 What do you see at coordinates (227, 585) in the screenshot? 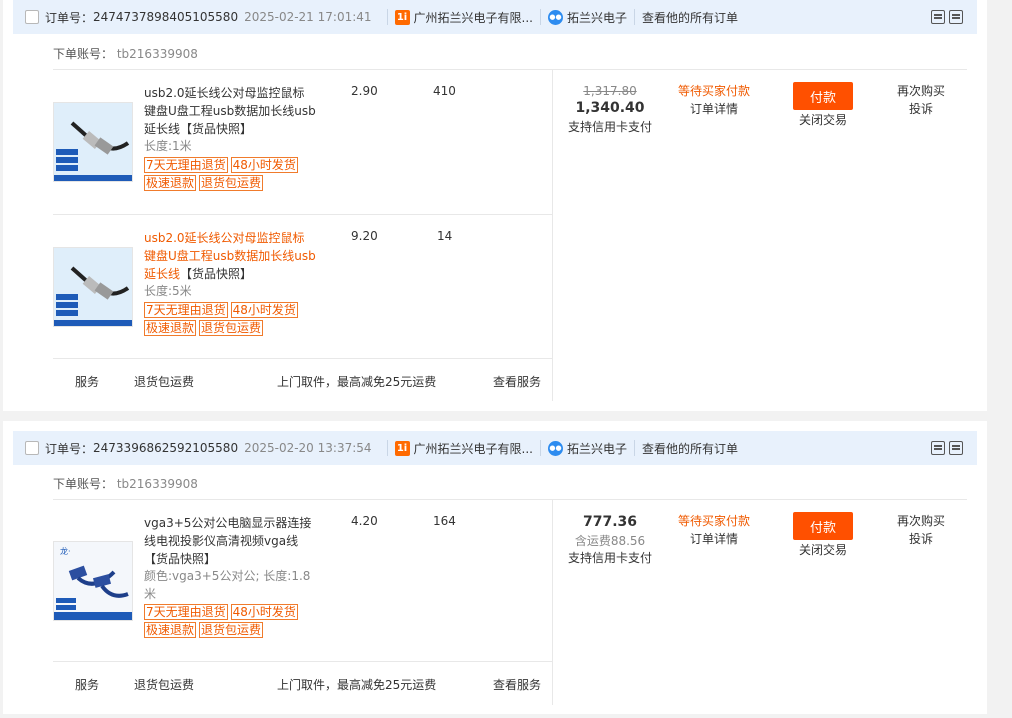
I see `product-spec: 颜色:vga3+5公对公; 长度:1.8米` at bounding box center [227, 585].